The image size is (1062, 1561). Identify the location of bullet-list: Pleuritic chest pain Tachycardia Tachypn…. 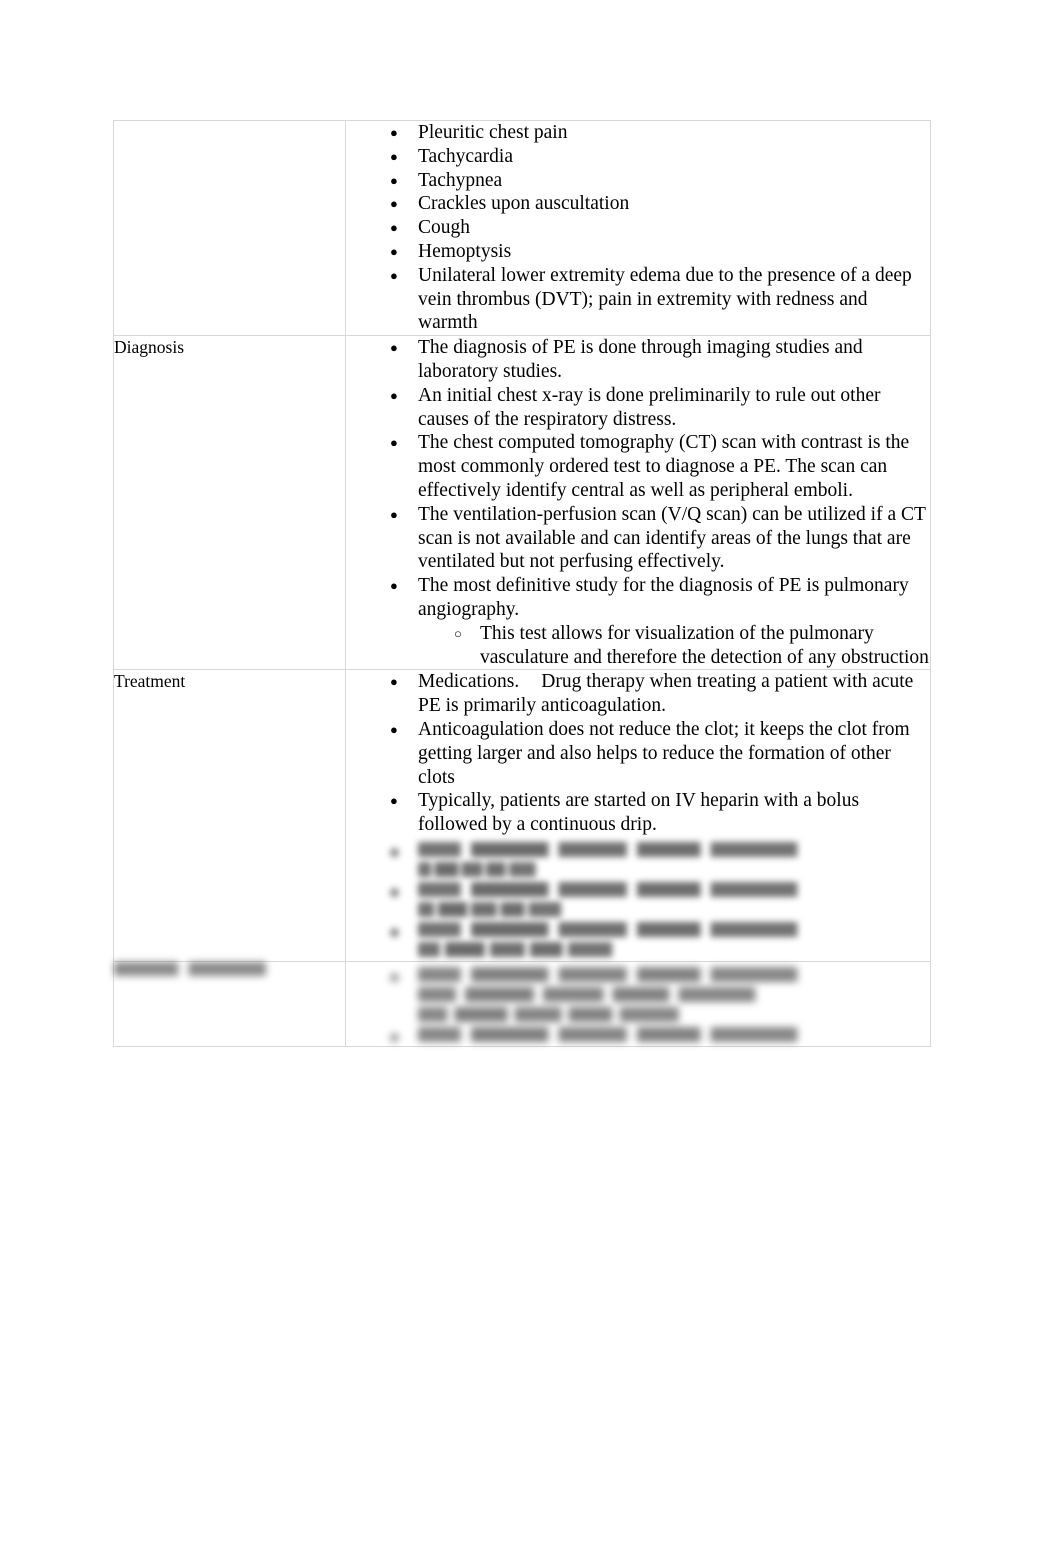
(638, 228).